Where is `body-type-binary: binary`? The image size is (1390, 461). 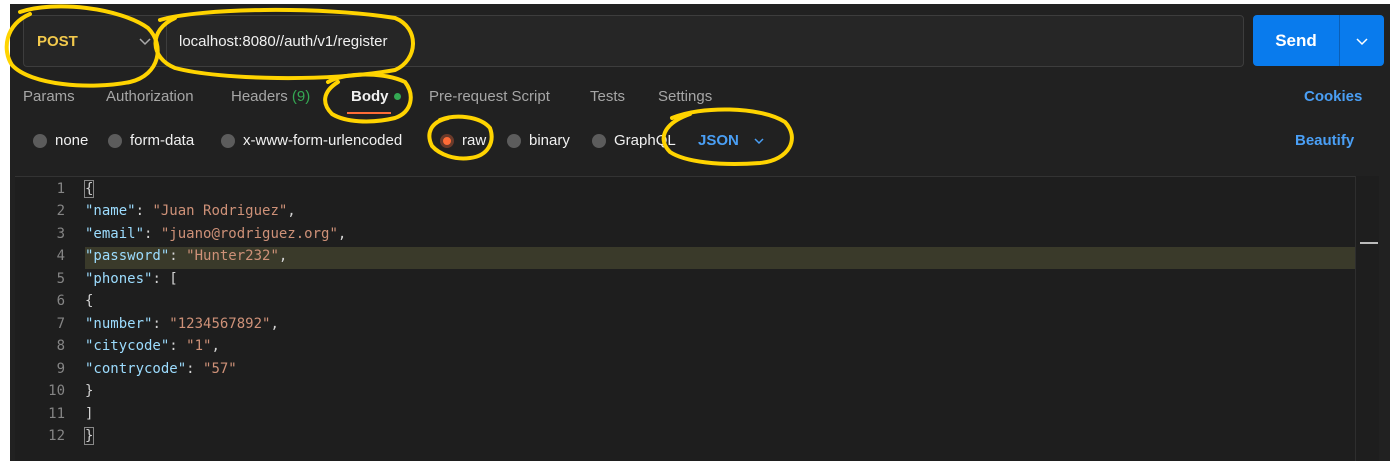
body-type-binary: binary is located at coordinates (538, 140).